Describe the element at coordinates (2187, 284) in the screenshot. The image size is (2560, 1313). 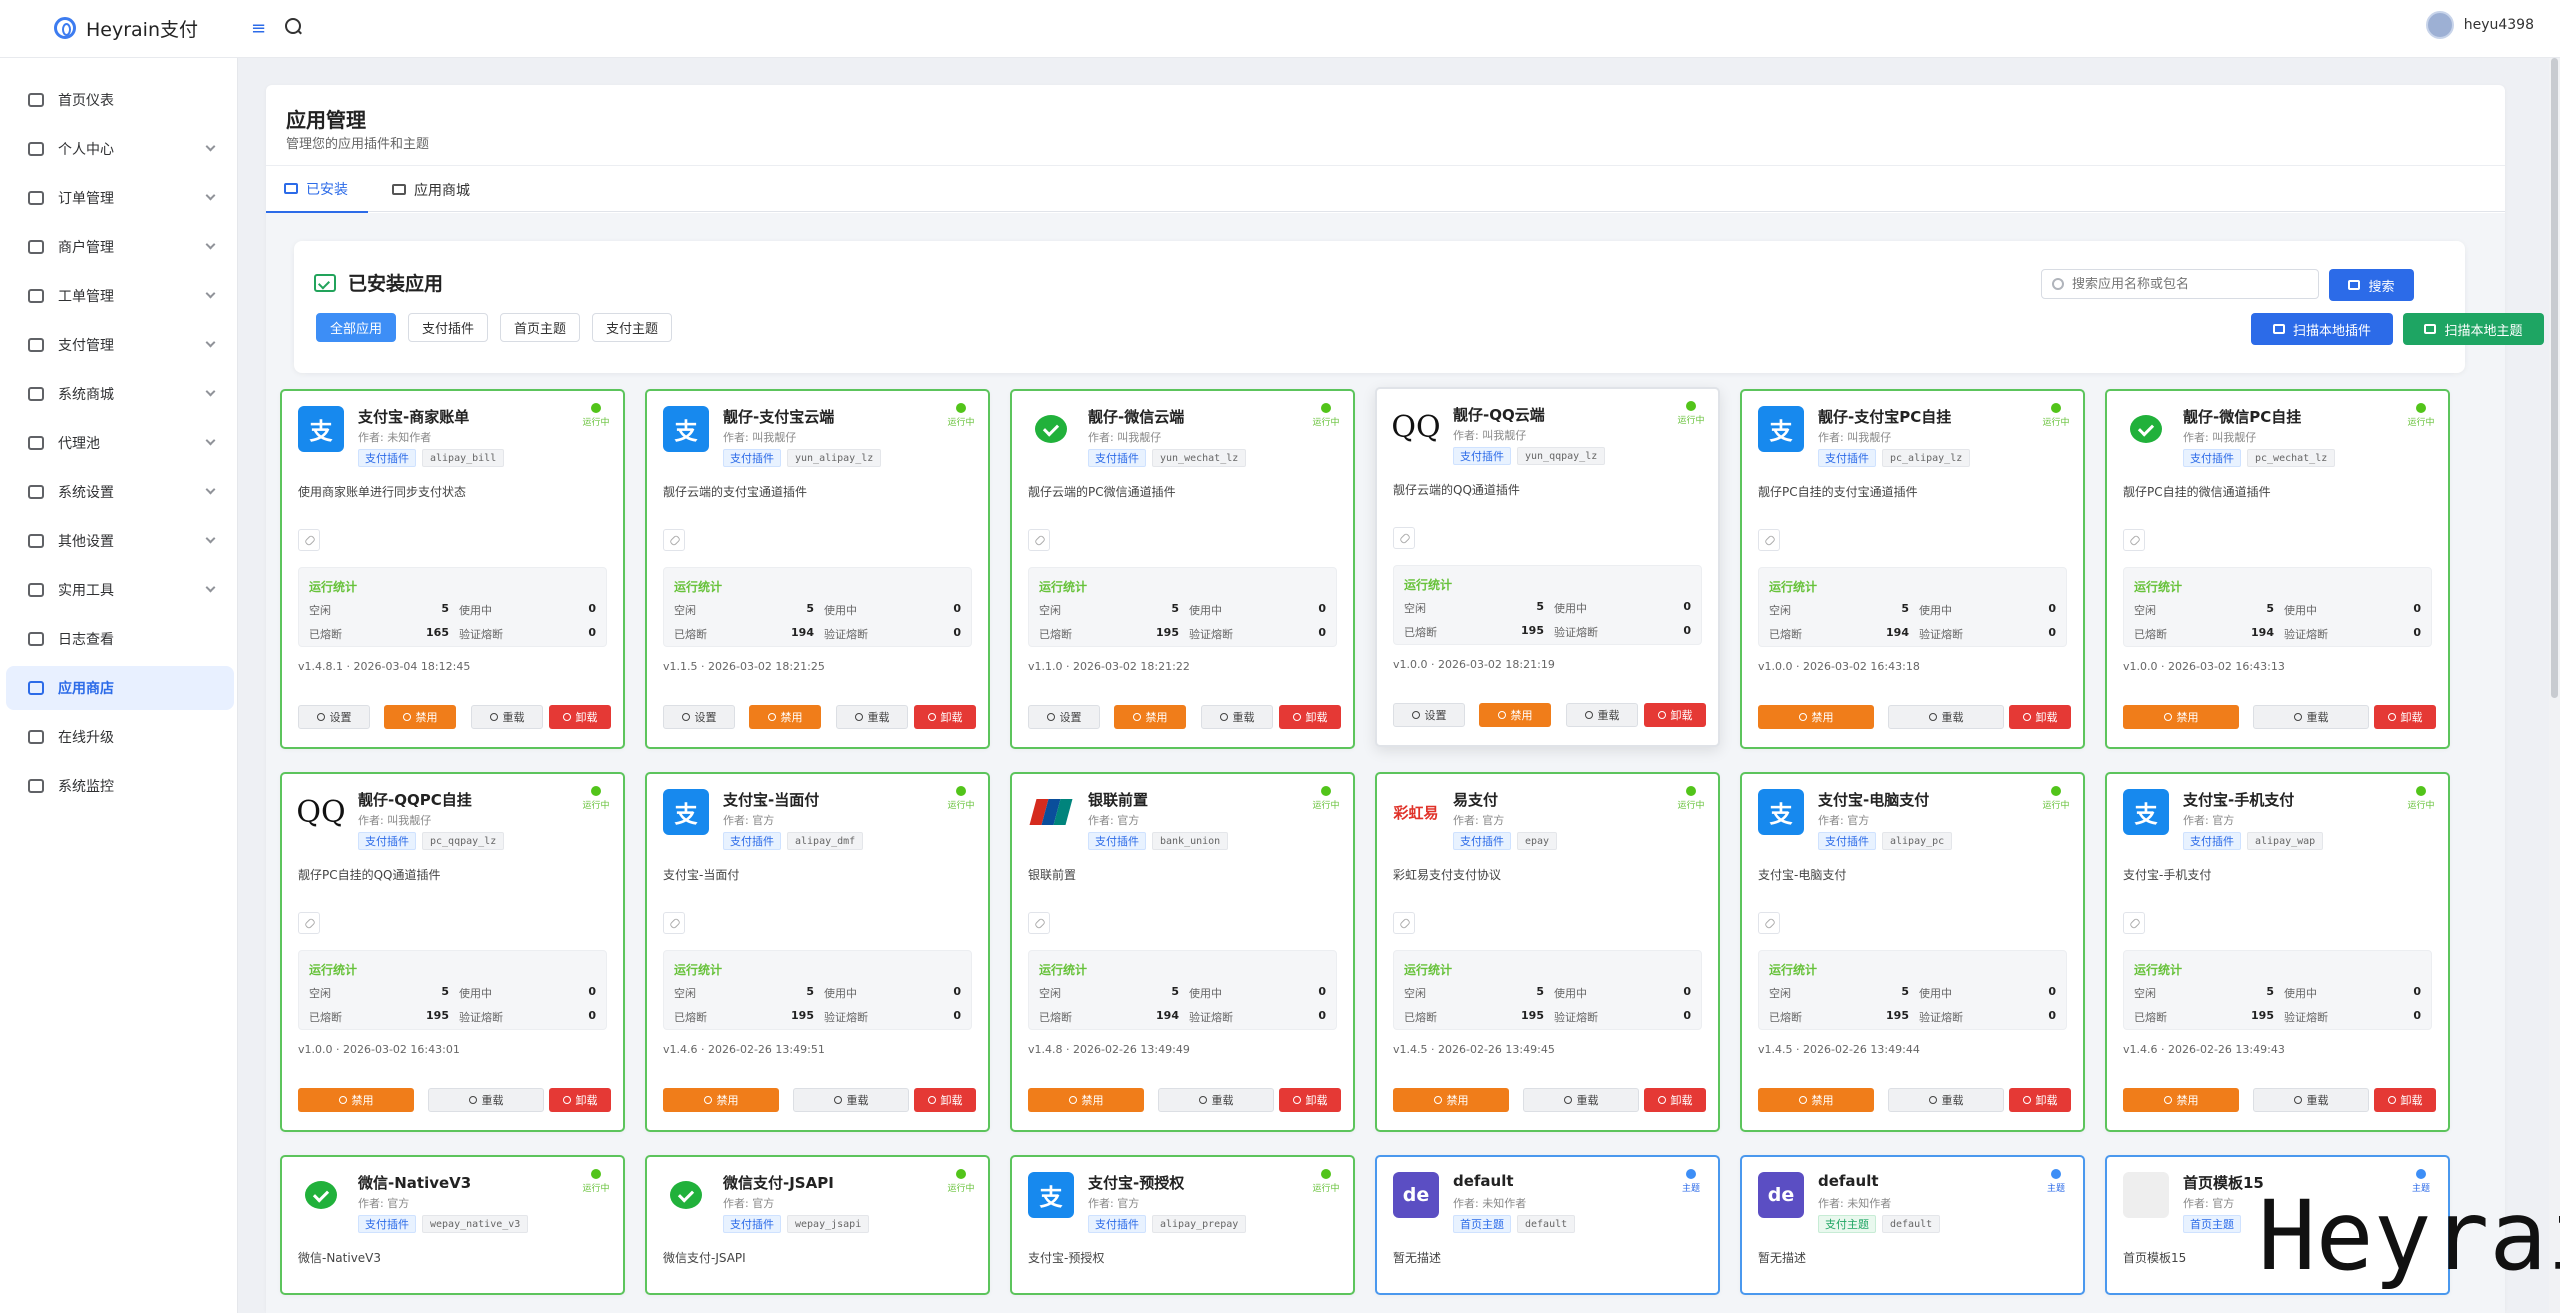
I see `app-search-input` at that location.